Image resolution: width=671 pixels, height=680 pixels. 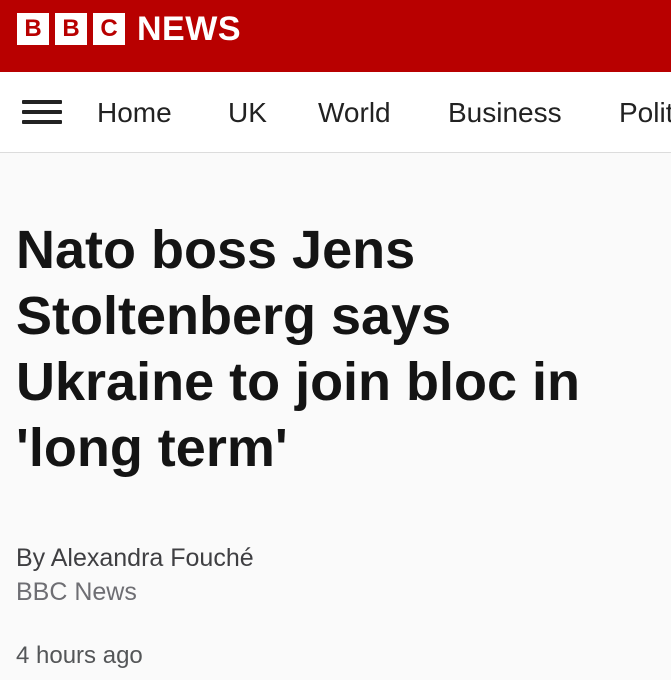 What do you see at coordinates (247, 113) in the screenshot?
I see `nav-item-uk: UK` at bounding box center [247, 113].